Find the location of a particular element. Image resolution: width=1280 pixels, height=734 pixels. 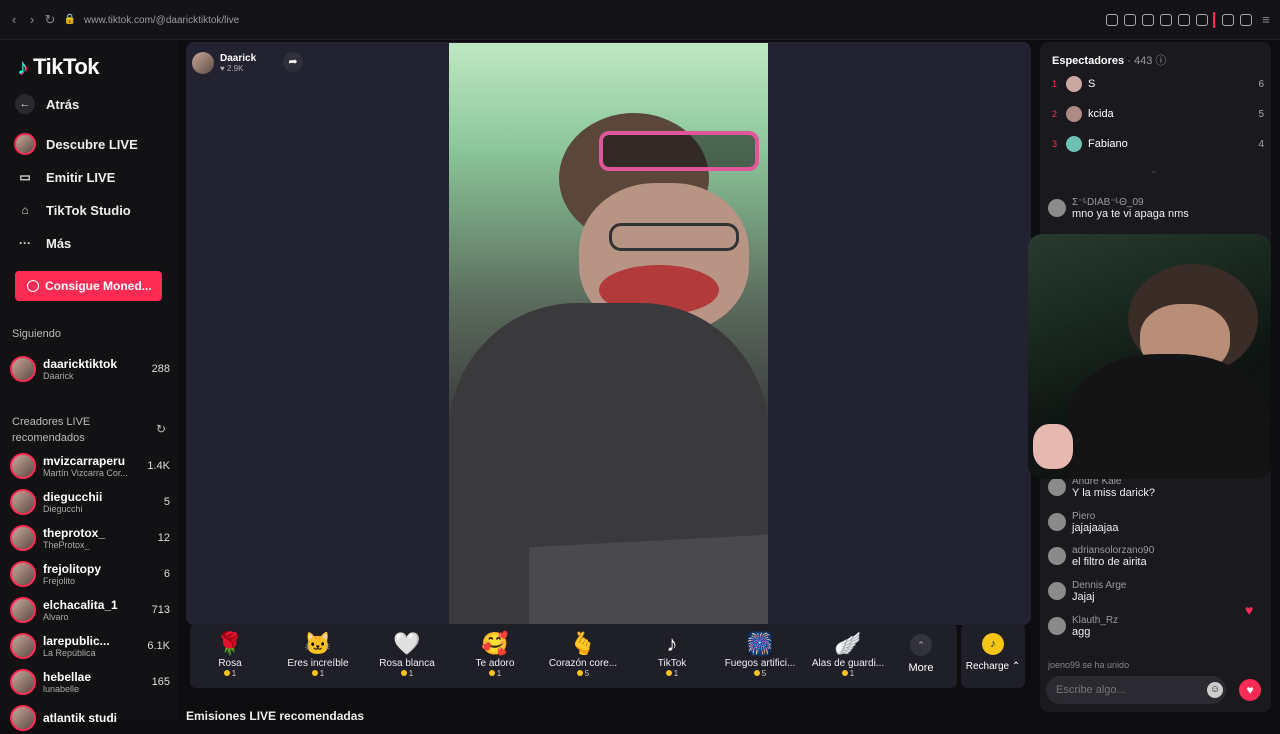

creator-item: frejolitopy Frejolito 6 is located at coordinates (90, 574).